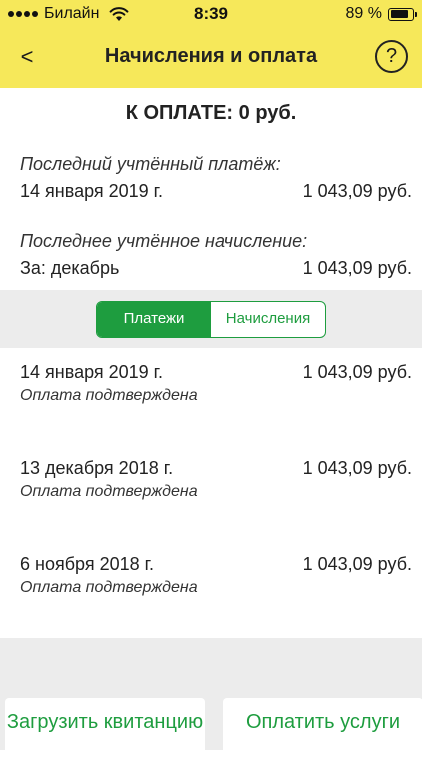 The width and height of the screenshot is (422, 768). Describe the element at coordinates (97, 468) in the screenshot. I see `payment-date: 13 декабря 2018 г.` at that location.